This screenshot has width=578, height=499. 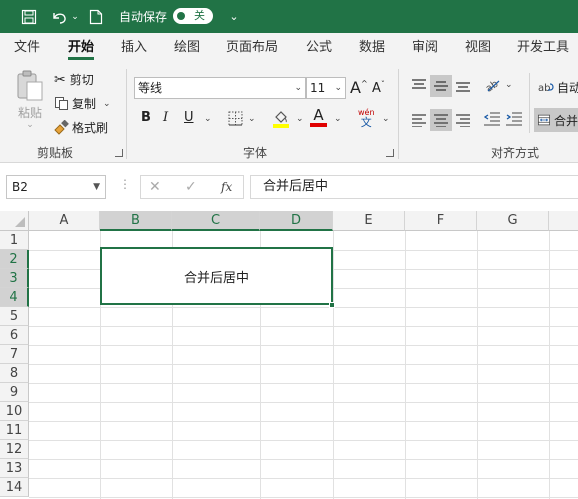 I want to click on tab-draw: 绘图, so click(x=187, y=48).